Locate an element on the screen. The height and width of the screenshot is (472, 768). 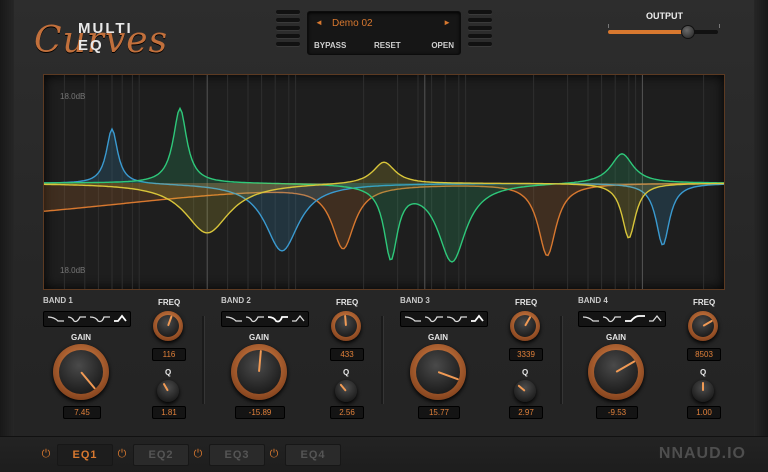
db-bottom-label: 18.0dB is located at coordinates (73, 270).